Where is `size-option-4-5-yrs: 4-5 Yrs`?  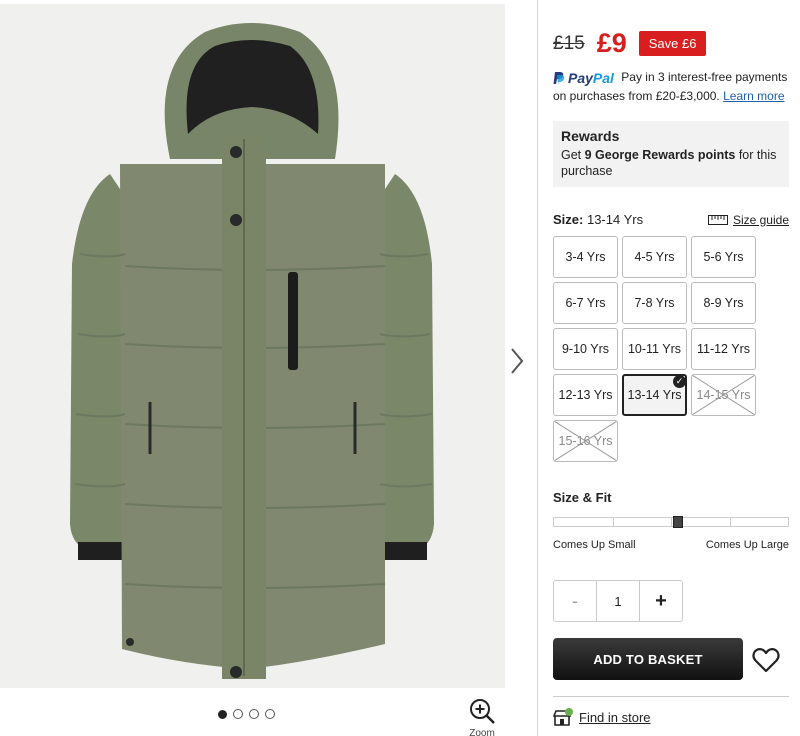 size-option-4-5-yrs: 4-5 Yrs is located at coordinates (654, 257).